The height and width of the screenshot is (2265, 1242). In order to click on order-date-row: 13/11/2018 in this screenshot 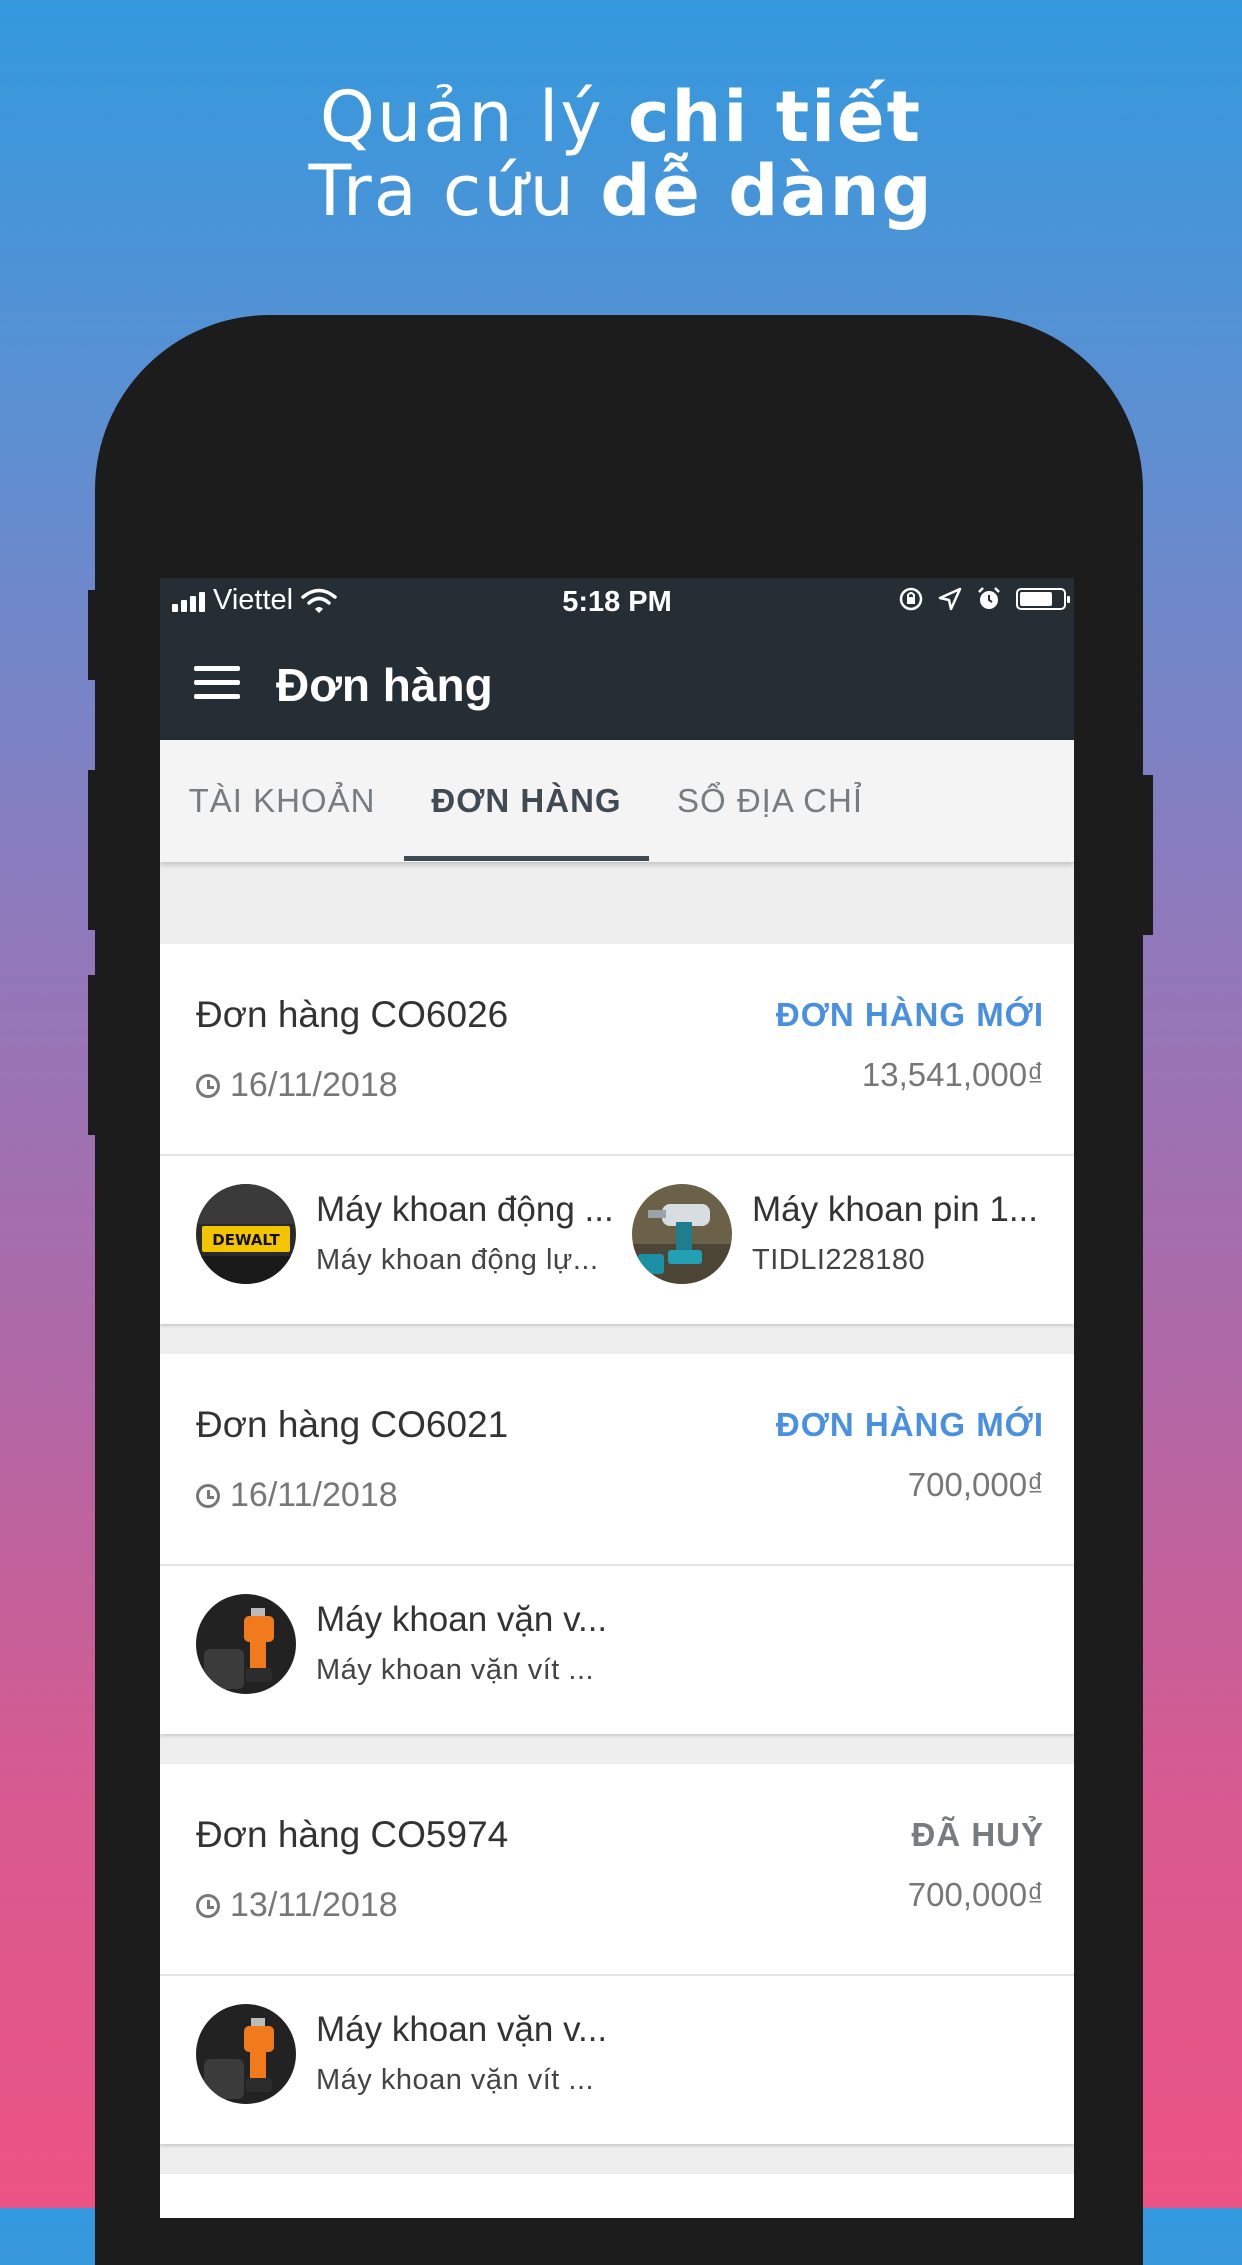, I will do `click(297, 1905)`.